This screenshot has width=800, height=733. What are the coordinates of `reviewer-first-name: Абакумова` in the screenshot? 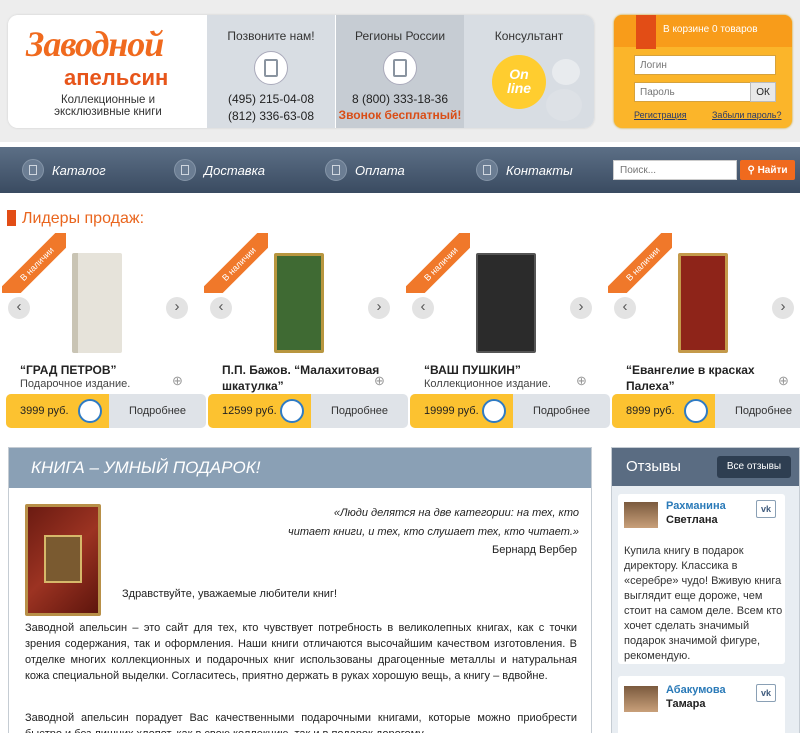 It's located at (696, 690).